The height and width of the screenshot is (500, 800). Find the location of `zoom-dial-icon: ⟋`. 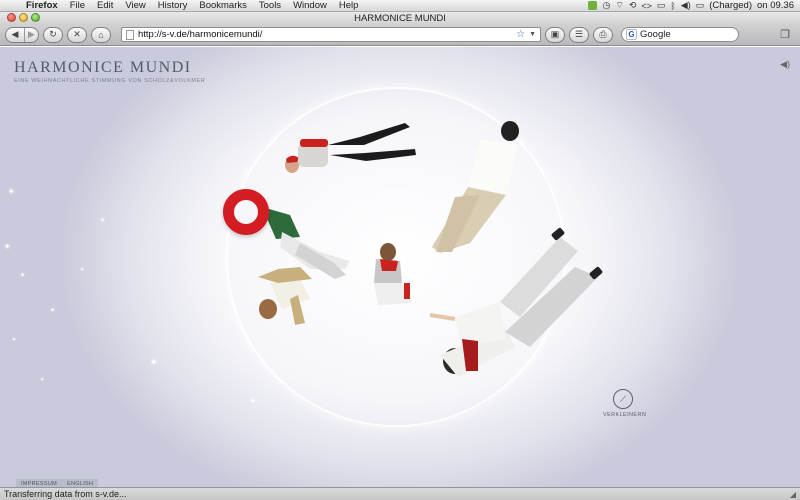

zoom-dial-icon: ⟋ is located at coordinates (623, 399).